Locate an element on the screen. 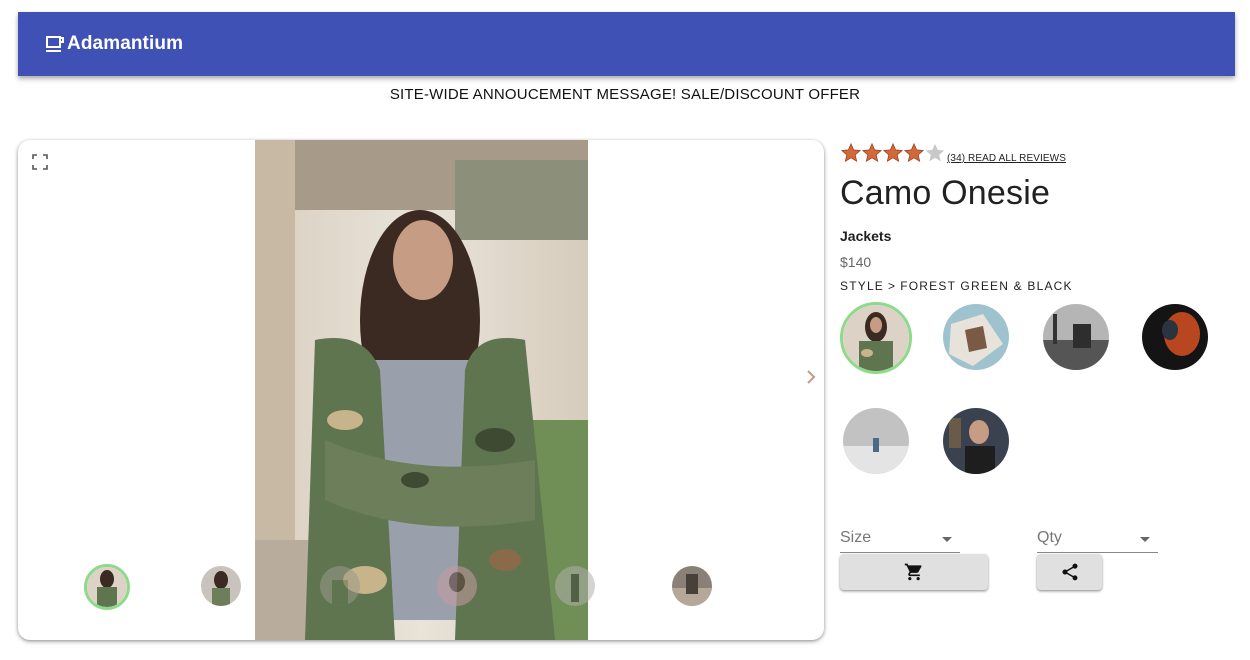 The height and width of the screenshot is (660, 1250). style-selector-label: STYLE > FOREST GREEN & BLACK is located at coordinates (956, 286).